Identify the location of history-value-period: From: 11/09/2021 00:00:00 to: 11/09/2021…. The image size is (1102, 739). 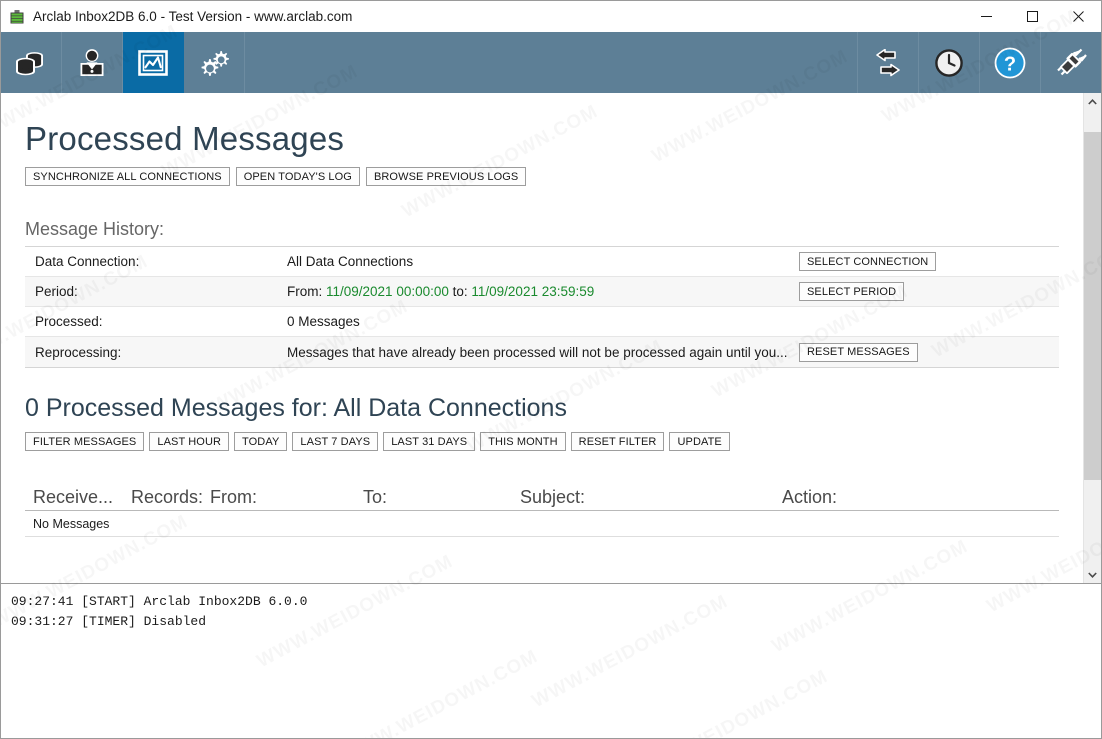
(543, 291).